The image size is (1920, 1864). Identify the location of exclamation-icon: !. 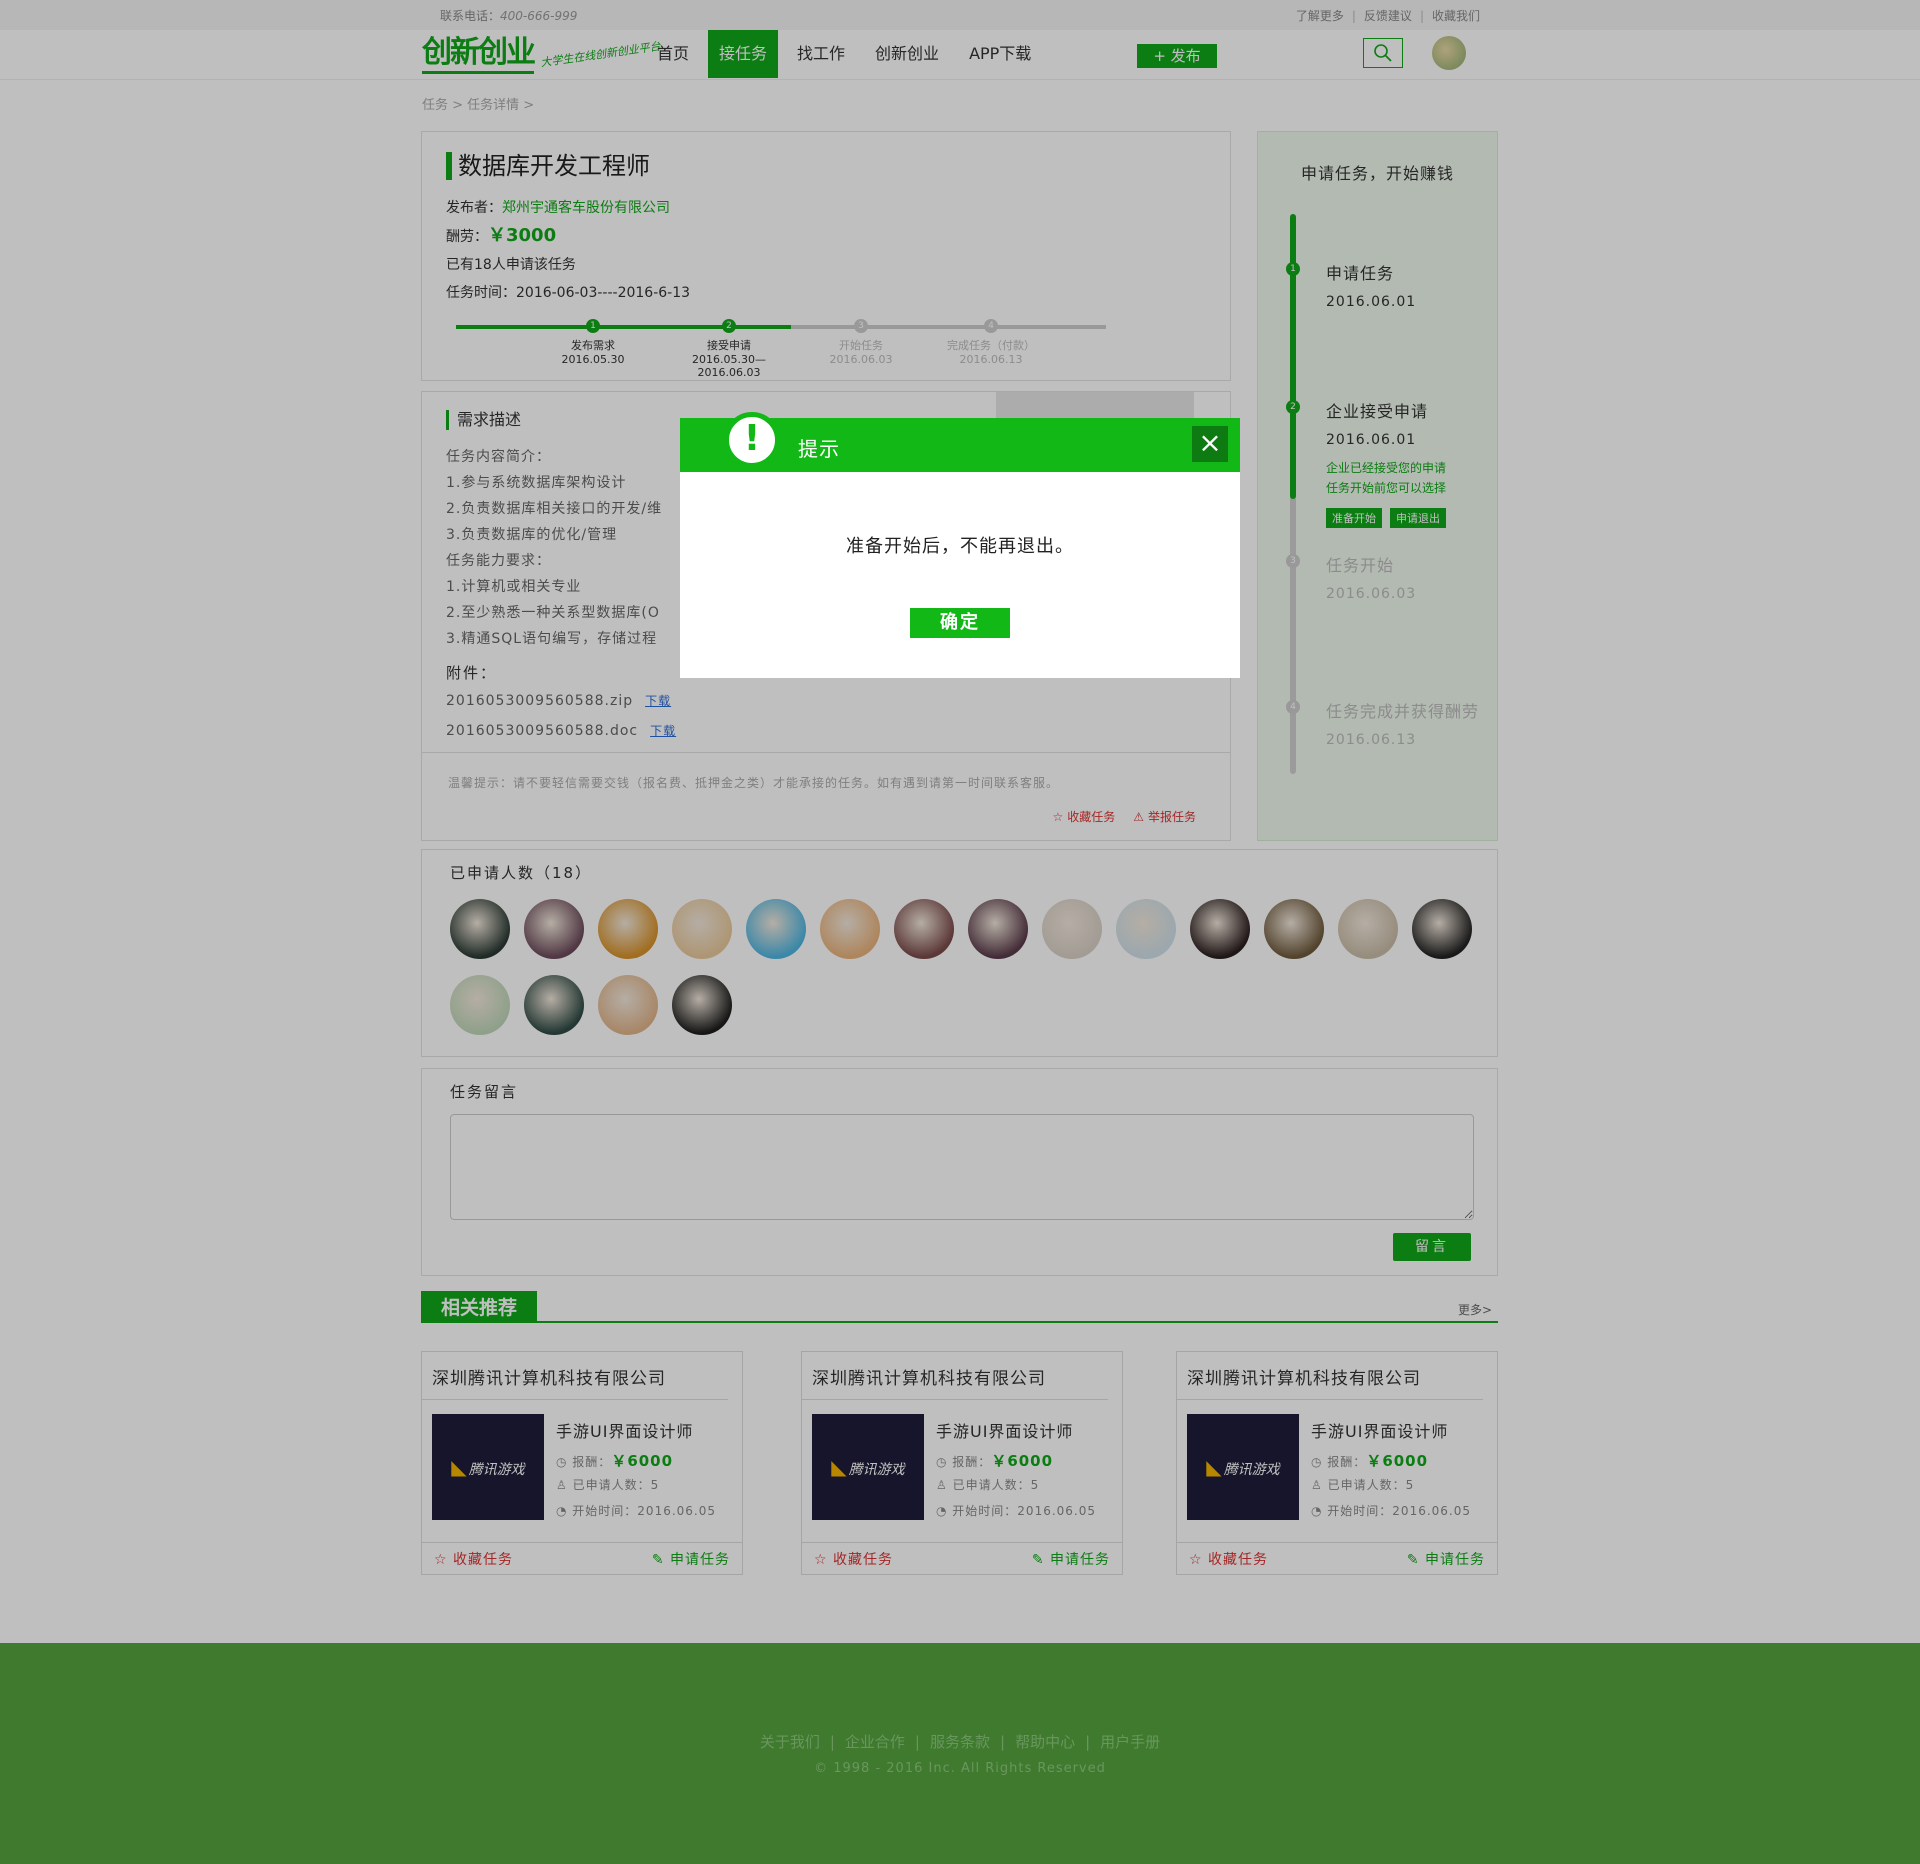
(752, 440).